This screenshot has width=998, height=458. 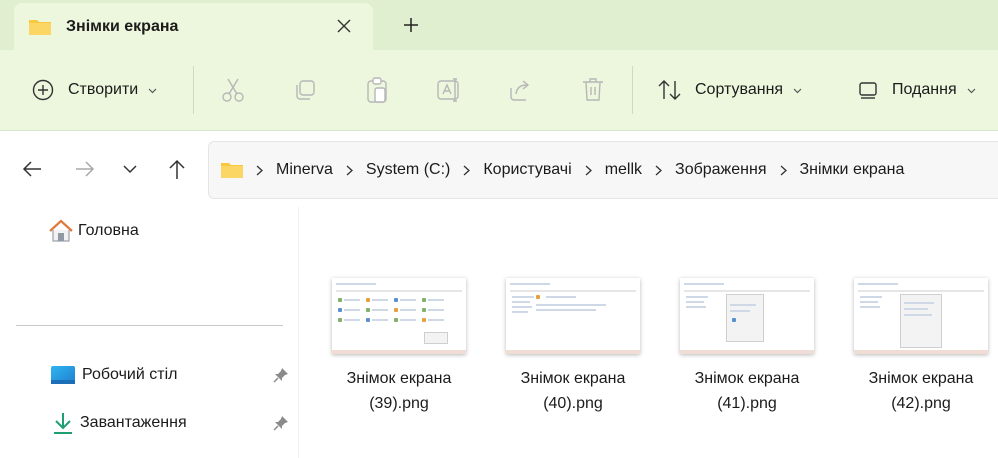 I want to click on arrow-left-icon, so click(x=31, y=169).